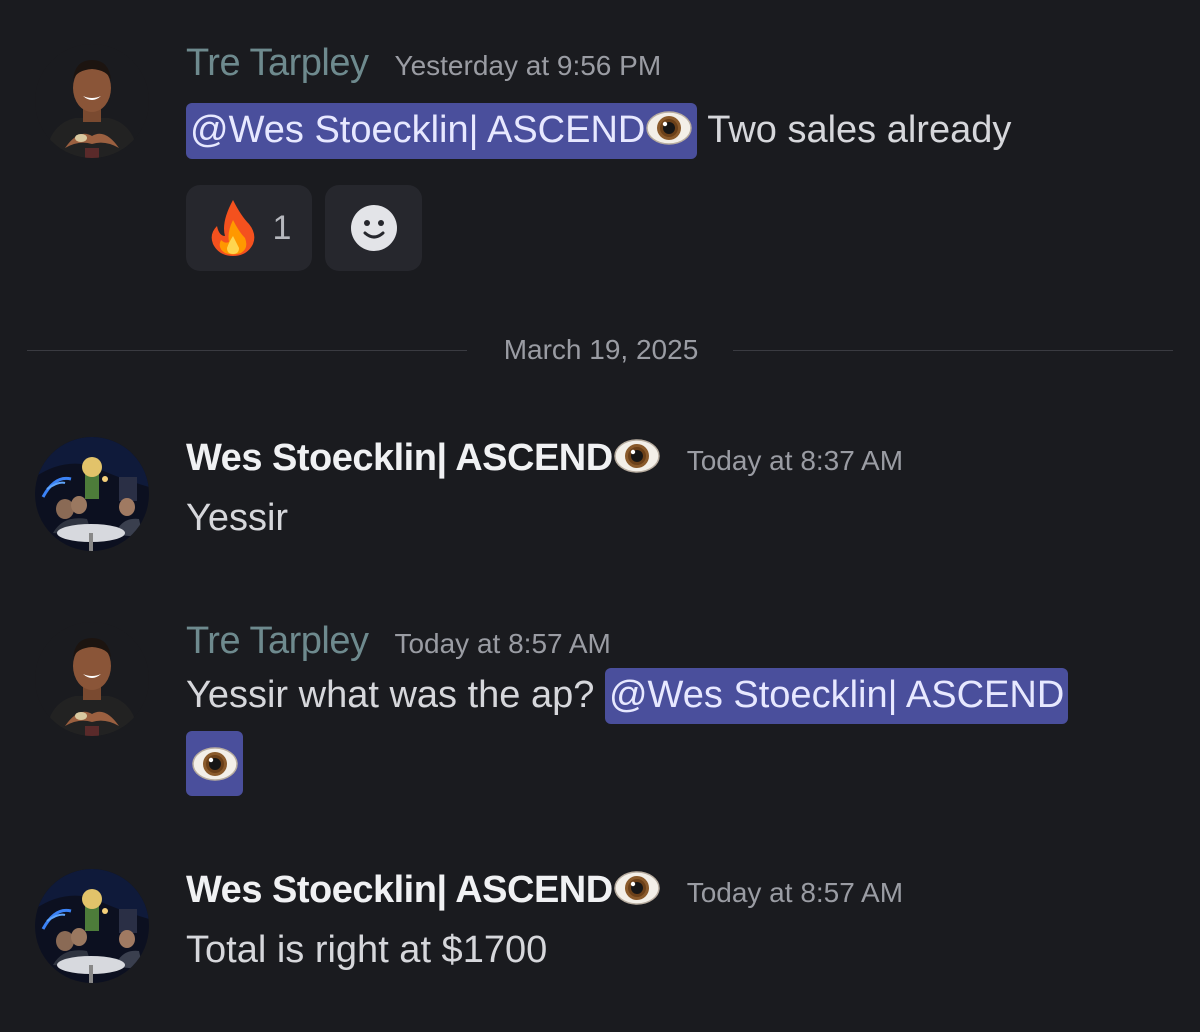  Describe the element at coordinates (367, 950) in the screenshot. I see `message-text: Total is right at $1700` at that location.